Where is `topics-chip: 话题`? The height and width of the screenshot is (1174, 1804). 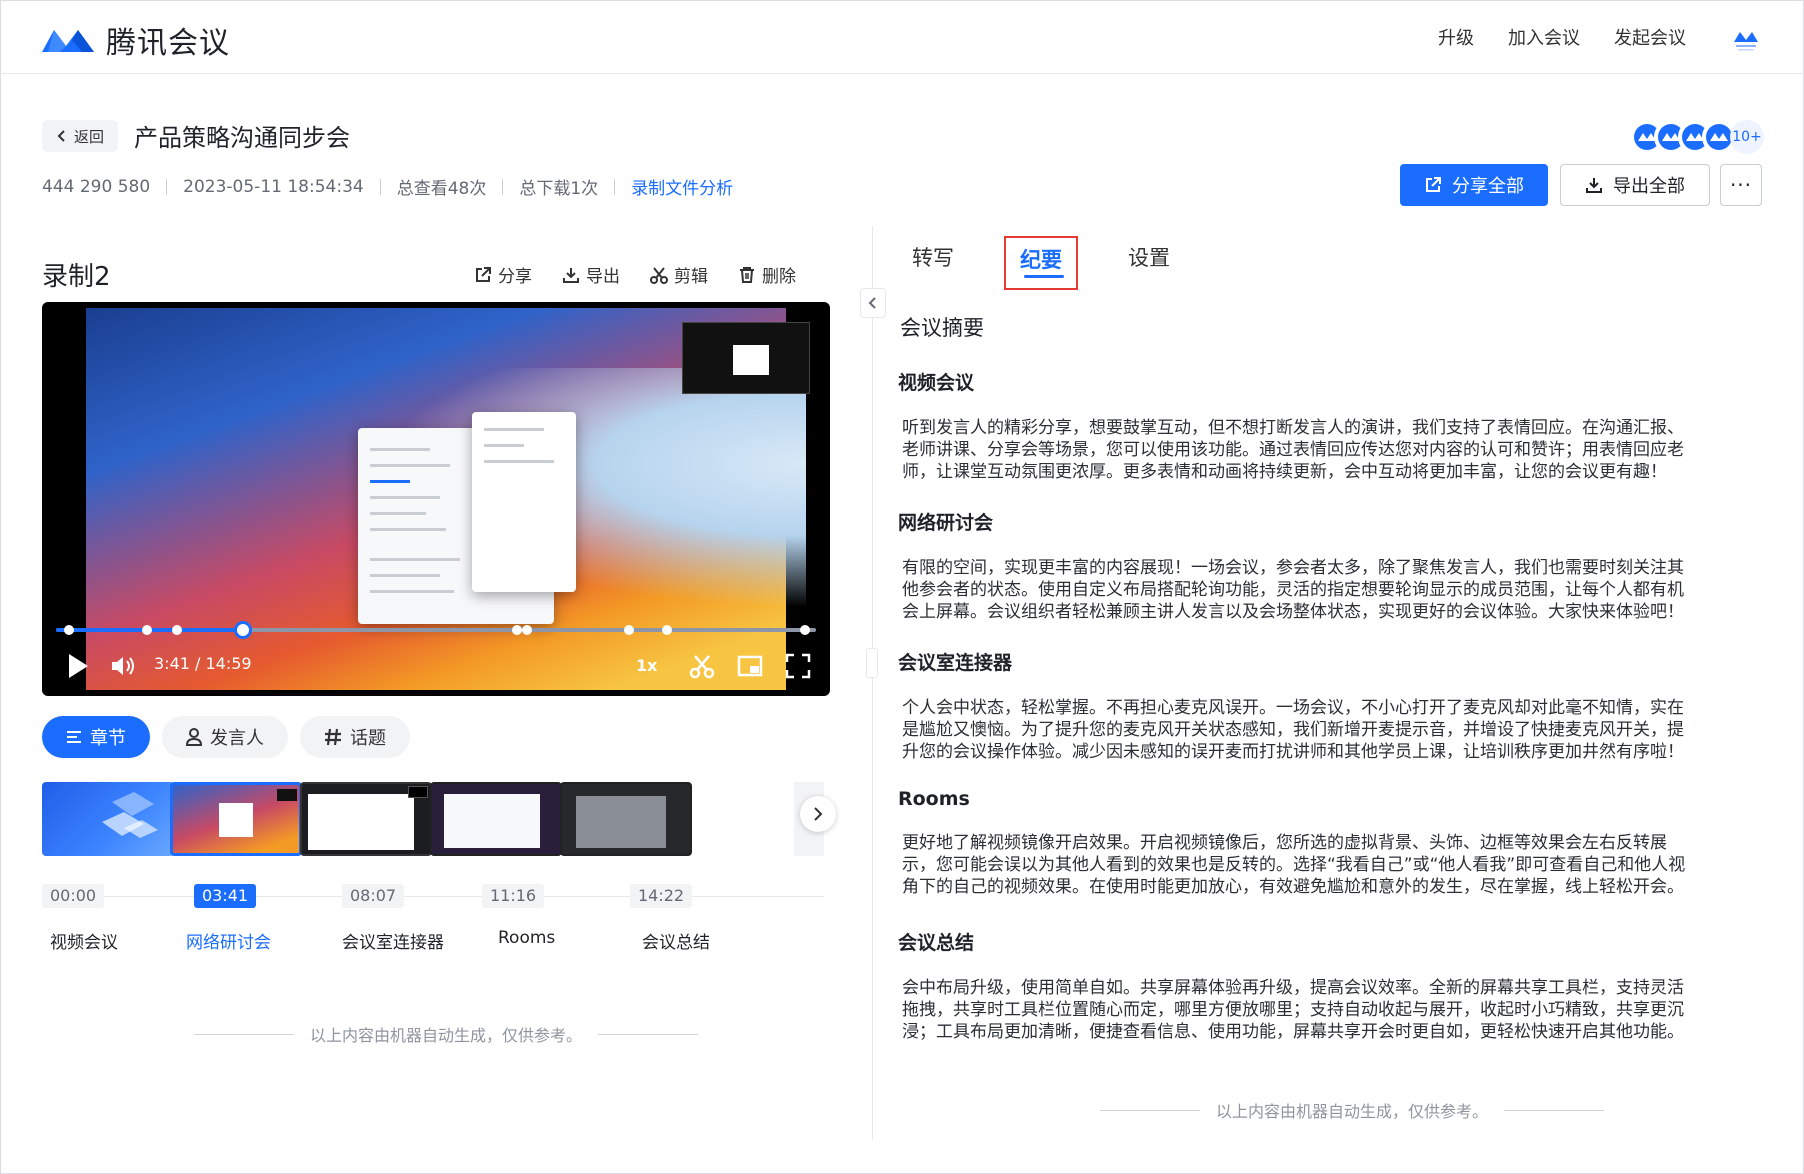 topics-chip: 话题 is located at coordinates (355, 737).